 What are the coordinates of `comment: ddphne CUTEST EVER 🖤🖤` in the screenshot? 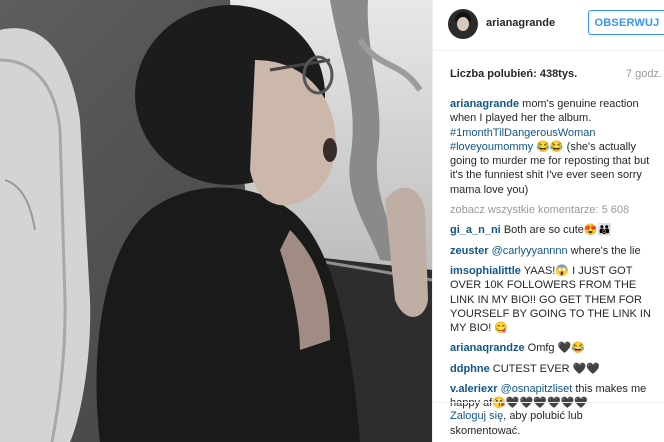 It's located at (556, 369).